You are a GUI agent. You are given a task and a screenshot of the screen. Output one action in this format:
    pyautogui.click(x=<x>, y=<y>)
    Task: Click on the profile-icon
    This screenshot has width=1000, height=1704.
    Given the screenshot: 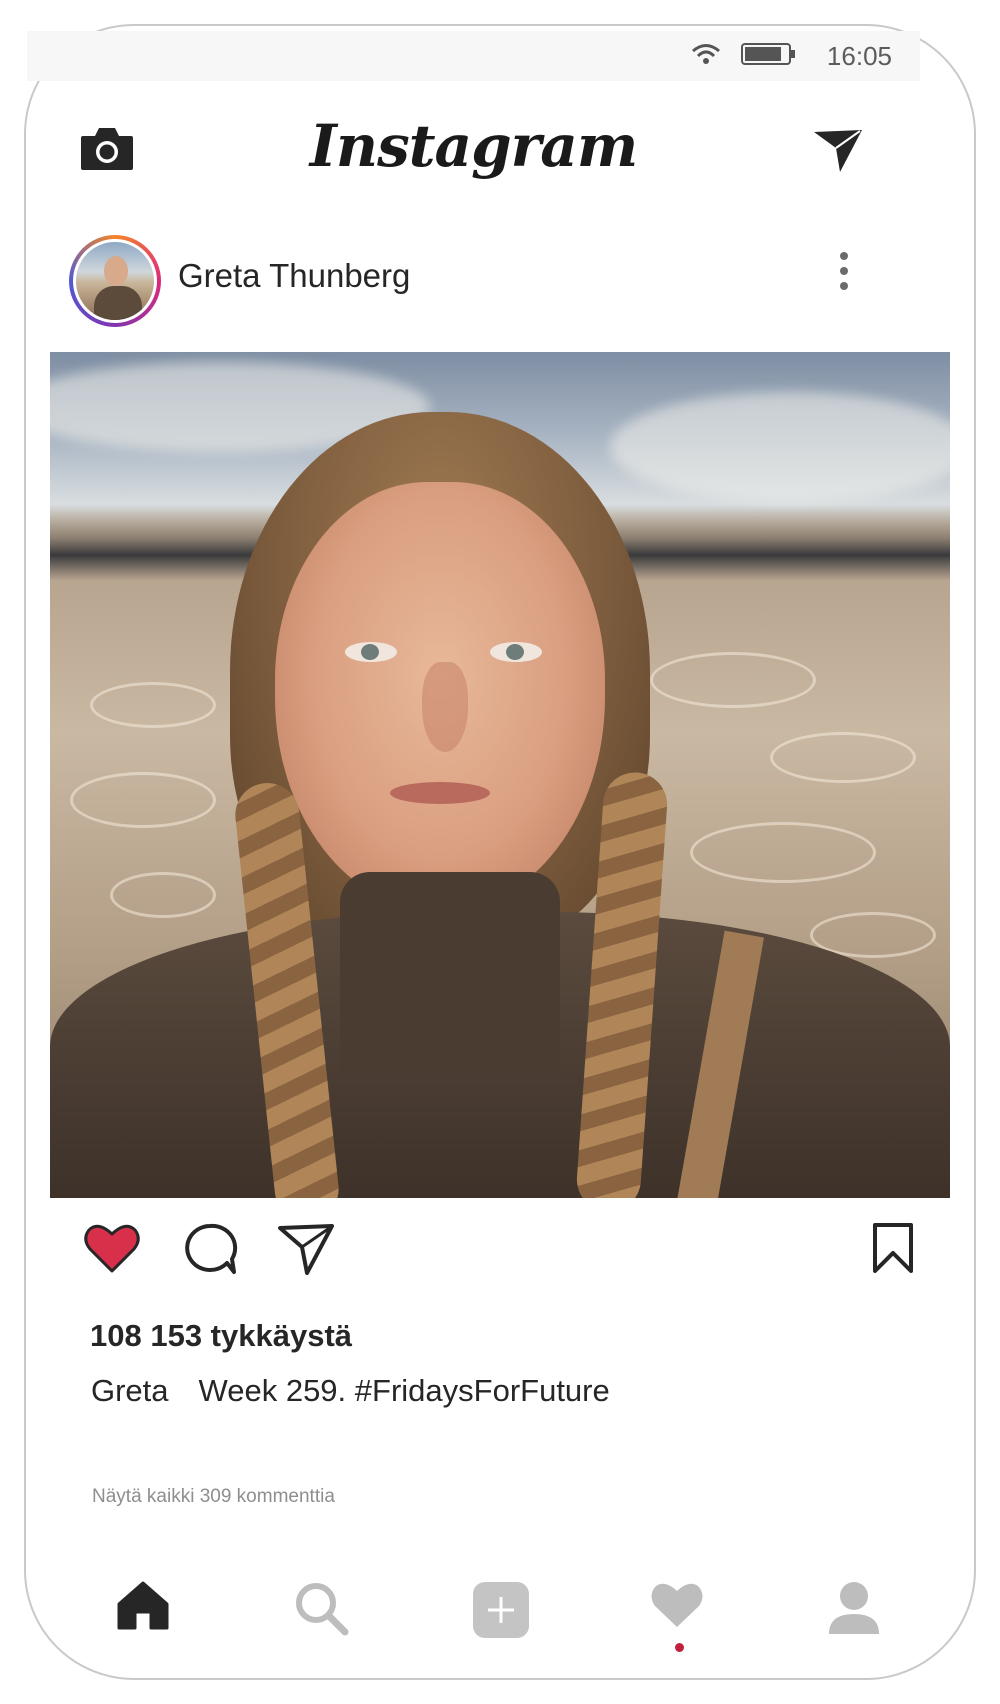 What is the action you would take?
    pyautogui.click(x=854, y=1610)
    